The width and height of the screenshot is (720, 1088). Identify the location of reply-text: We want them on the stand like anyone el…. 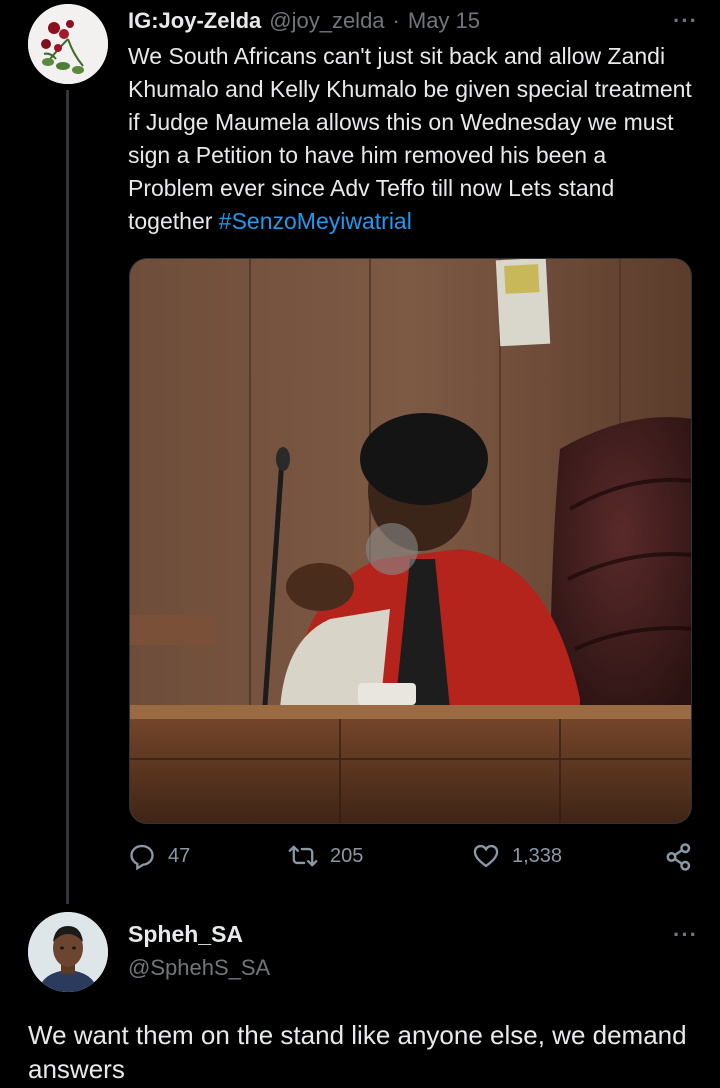
(357, 1052).